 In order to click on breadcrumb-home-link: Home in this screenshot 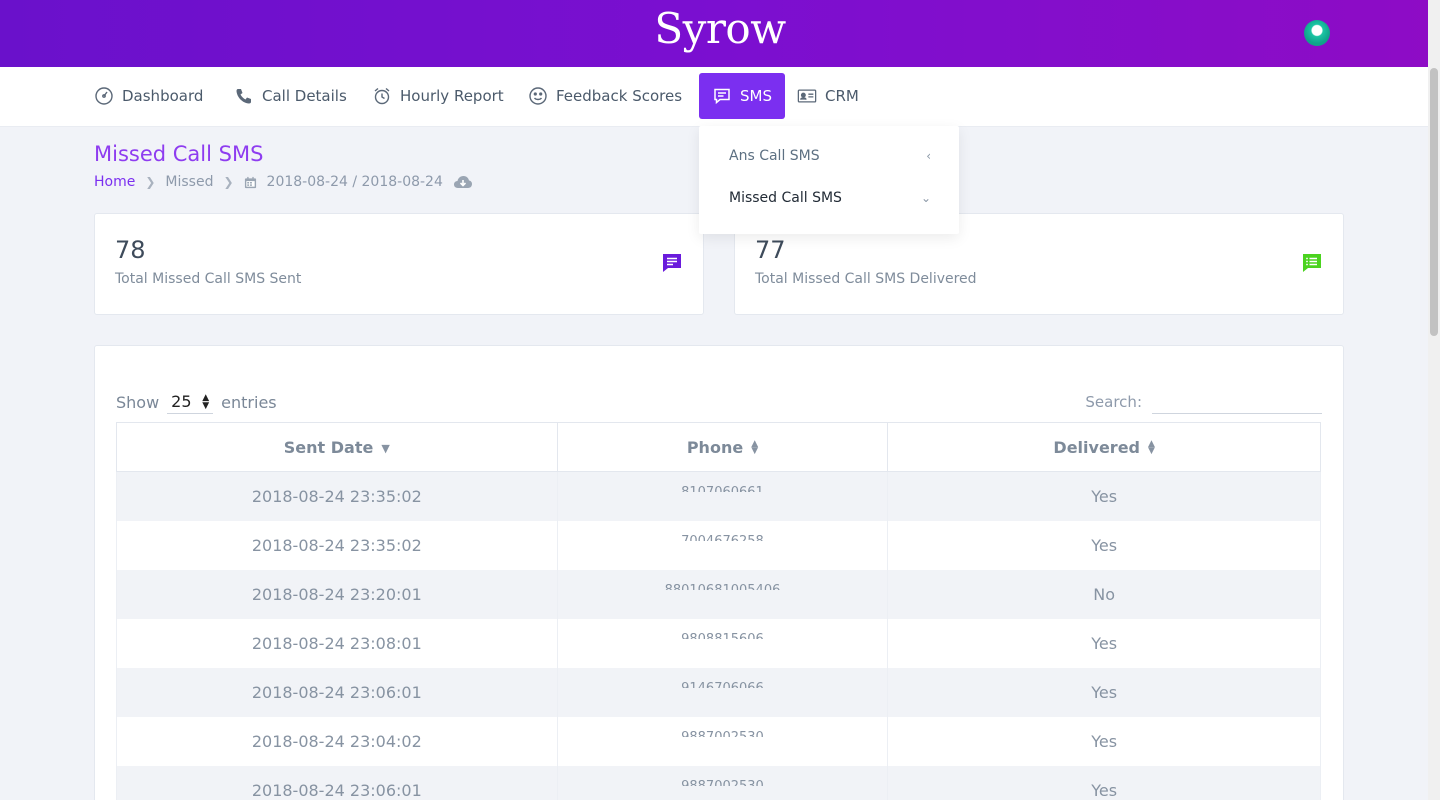, I will do `click(114, 182)`.